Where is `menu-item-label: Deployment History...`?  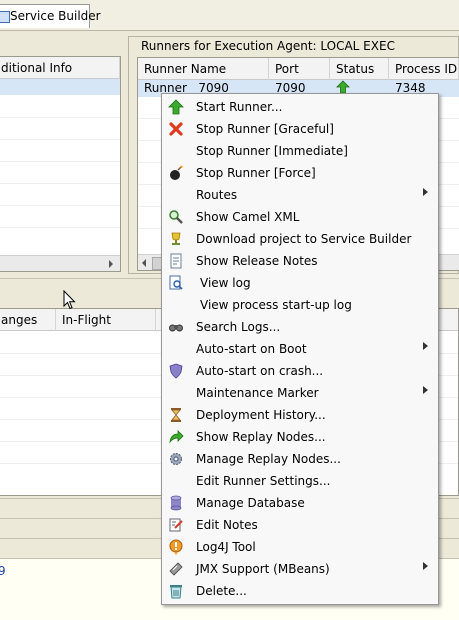 menu-item-label: Deployment History... is located at coordinates (261, 415).